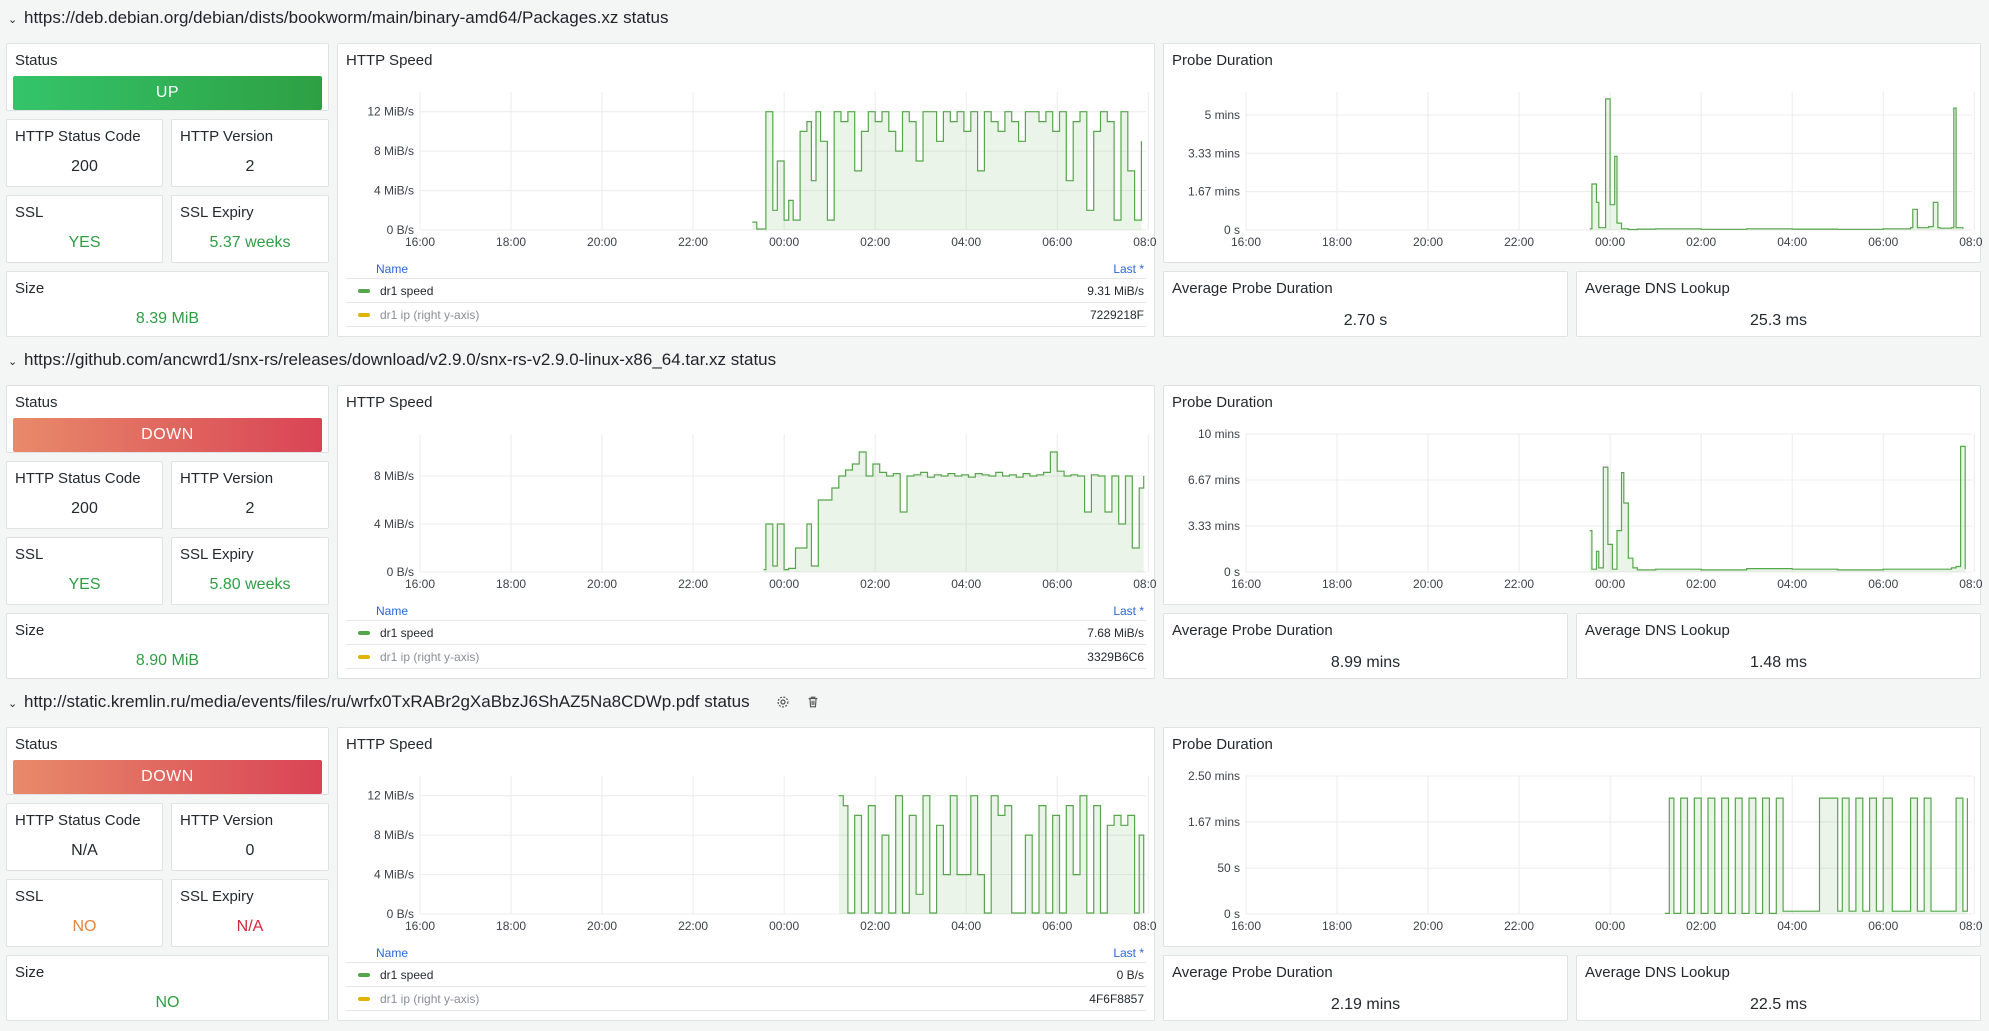  What do you see at coordinates (746, 999) in the screenshot?
I see `legend-item-ip: dr1 ip (right y-axis) 4F6F8857` at bounding box center [746, 999].